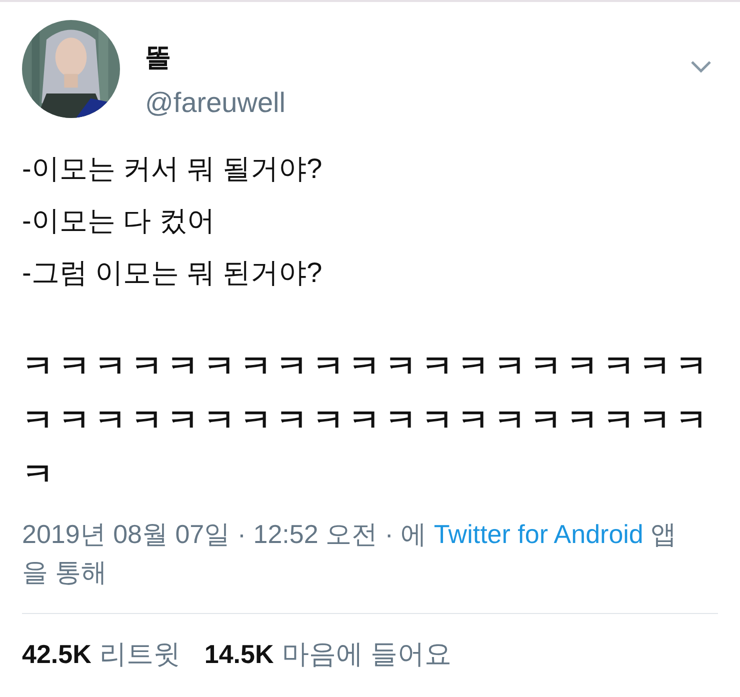  What do you see at coordinates (119, 221) in the screenshot?
I see `tweet-text: -이모는 다 컸어` at bounding box center [119, 221].